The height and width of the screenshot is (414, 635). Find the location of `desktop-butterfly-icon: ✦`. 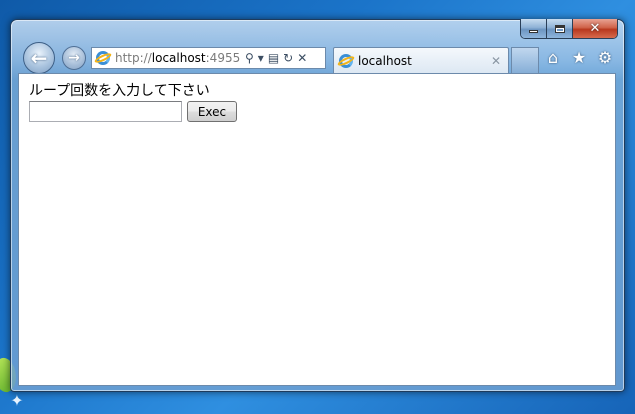

desktop-butterfly-icon: ✦ is located at coordinates (17, 400).